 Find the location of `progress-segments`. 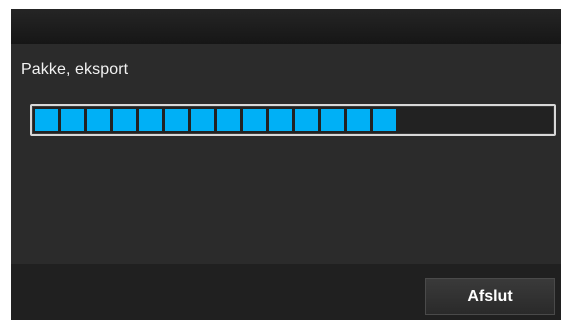

progress-segments is located at coordinates (293, 120).